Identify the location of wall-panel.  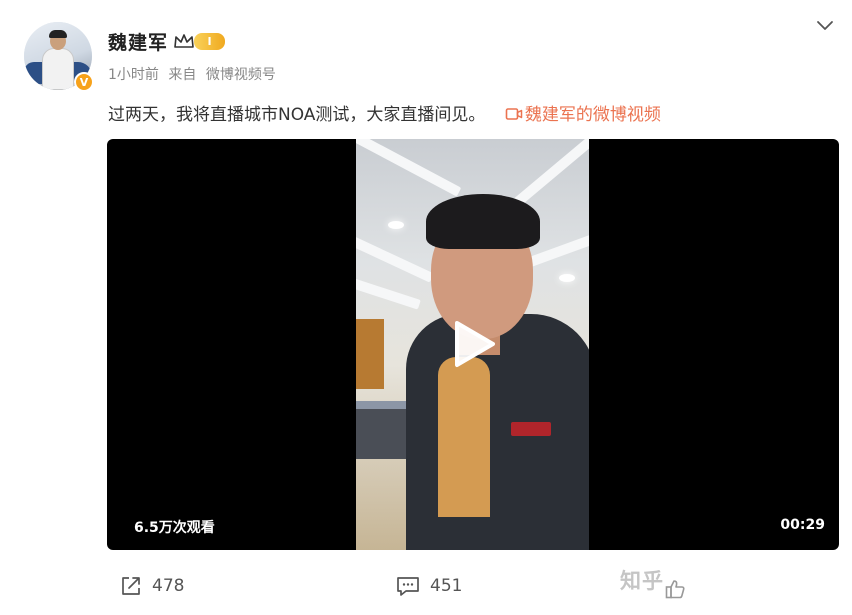
(370, 354).